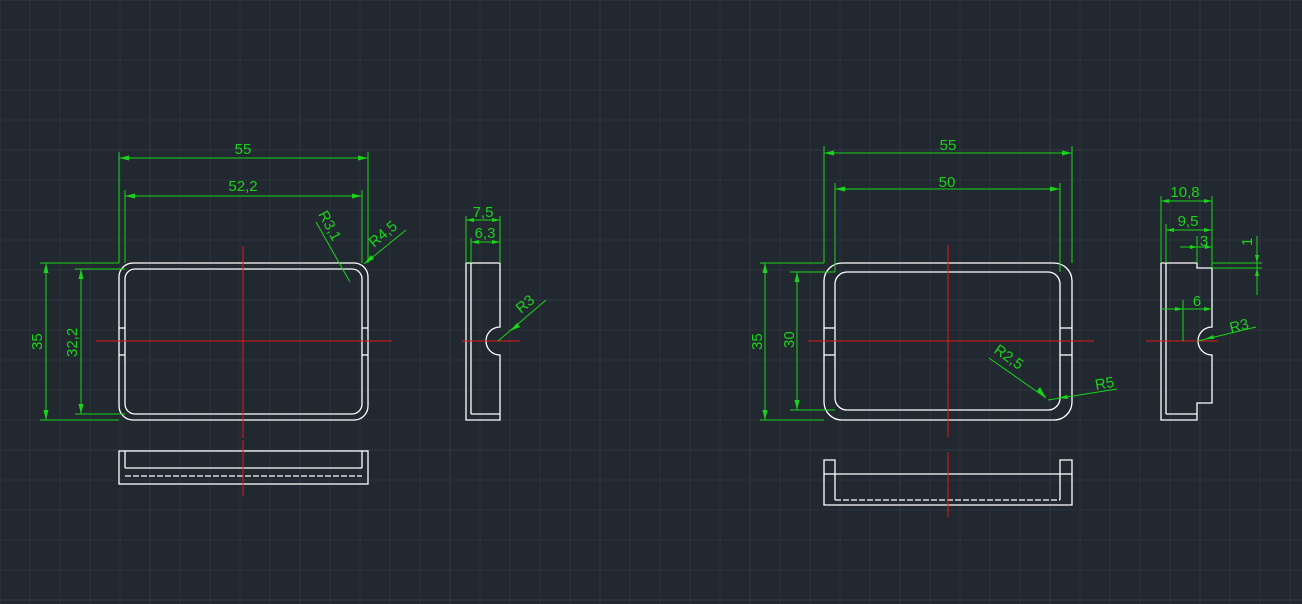 The image size is (1302, 604). I want to click on right-dim-side-step-height: 1, so click(1247, 242).